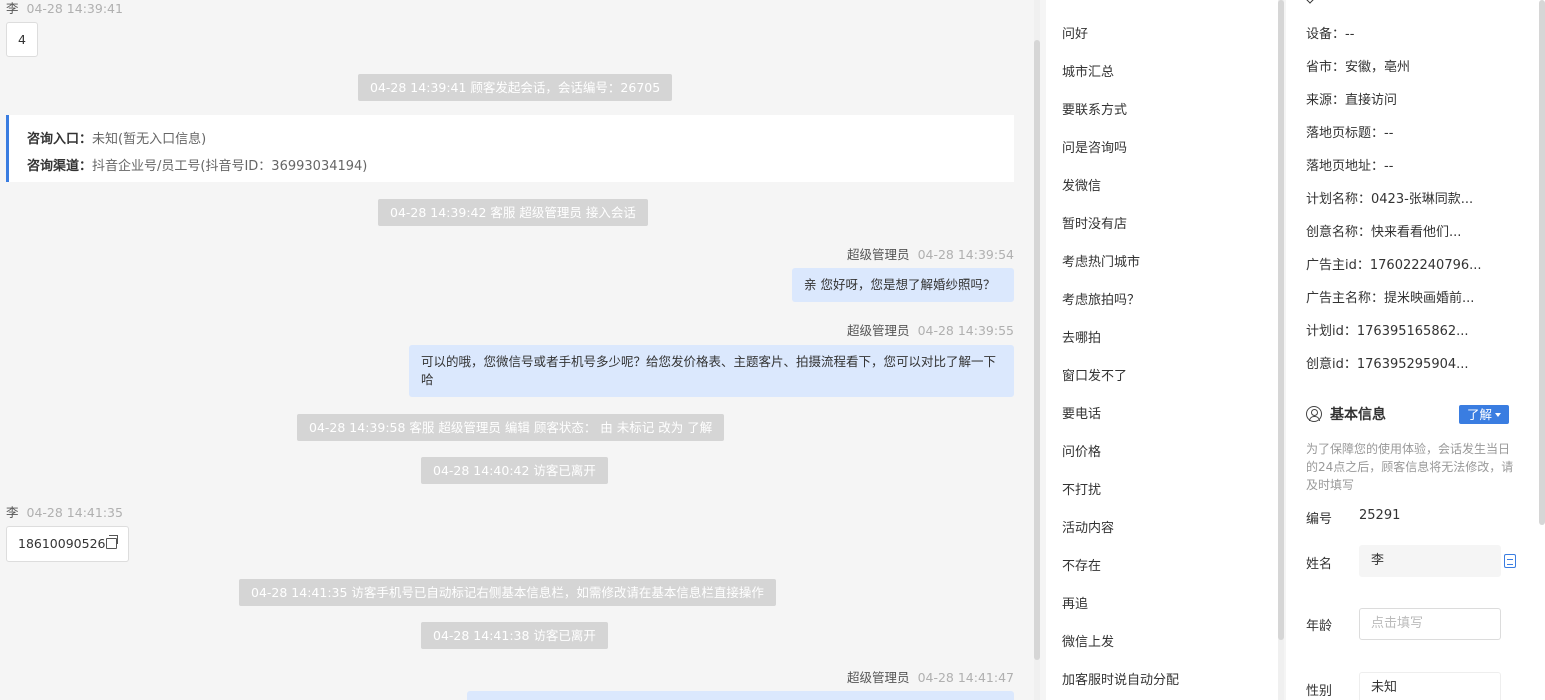 Image resolution: width=1545 pixels, height=700 pixels. What do you see at coordinates (1281, 320) in the screenshot?
I see `quick-reply-scrollbar-thumb` at bounding box center [1281, 320].